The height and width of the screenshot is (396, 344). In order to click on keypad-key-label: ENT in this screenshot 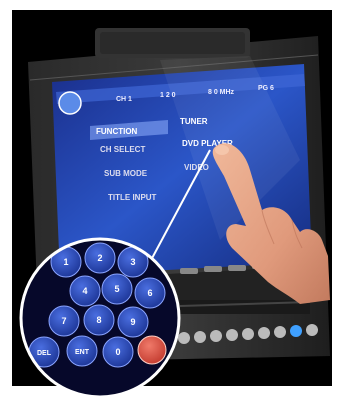, I will do `click(82, 352)`.